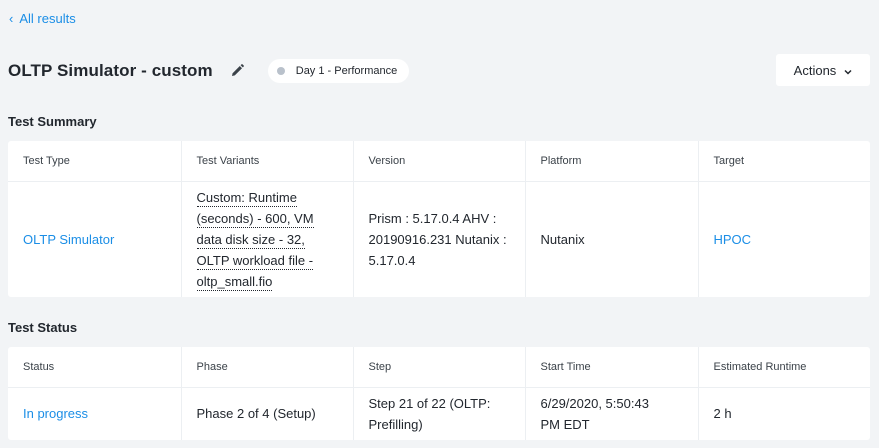 This screenshot has width=879, height=448. I want to click on variant-line: (seconds) - 600, VM, so click(255, 219).